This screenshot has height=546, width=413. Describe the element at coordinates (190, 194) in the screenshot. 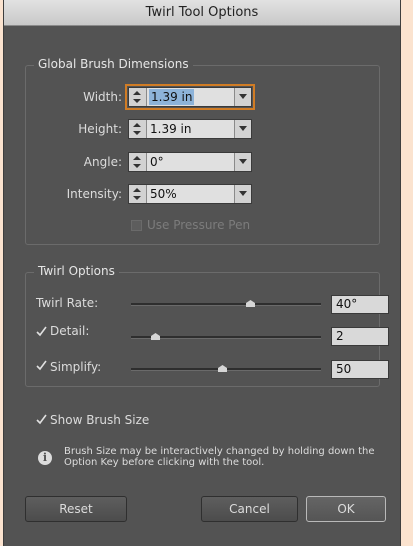

I see `intensity-combo: 50%` at that location.